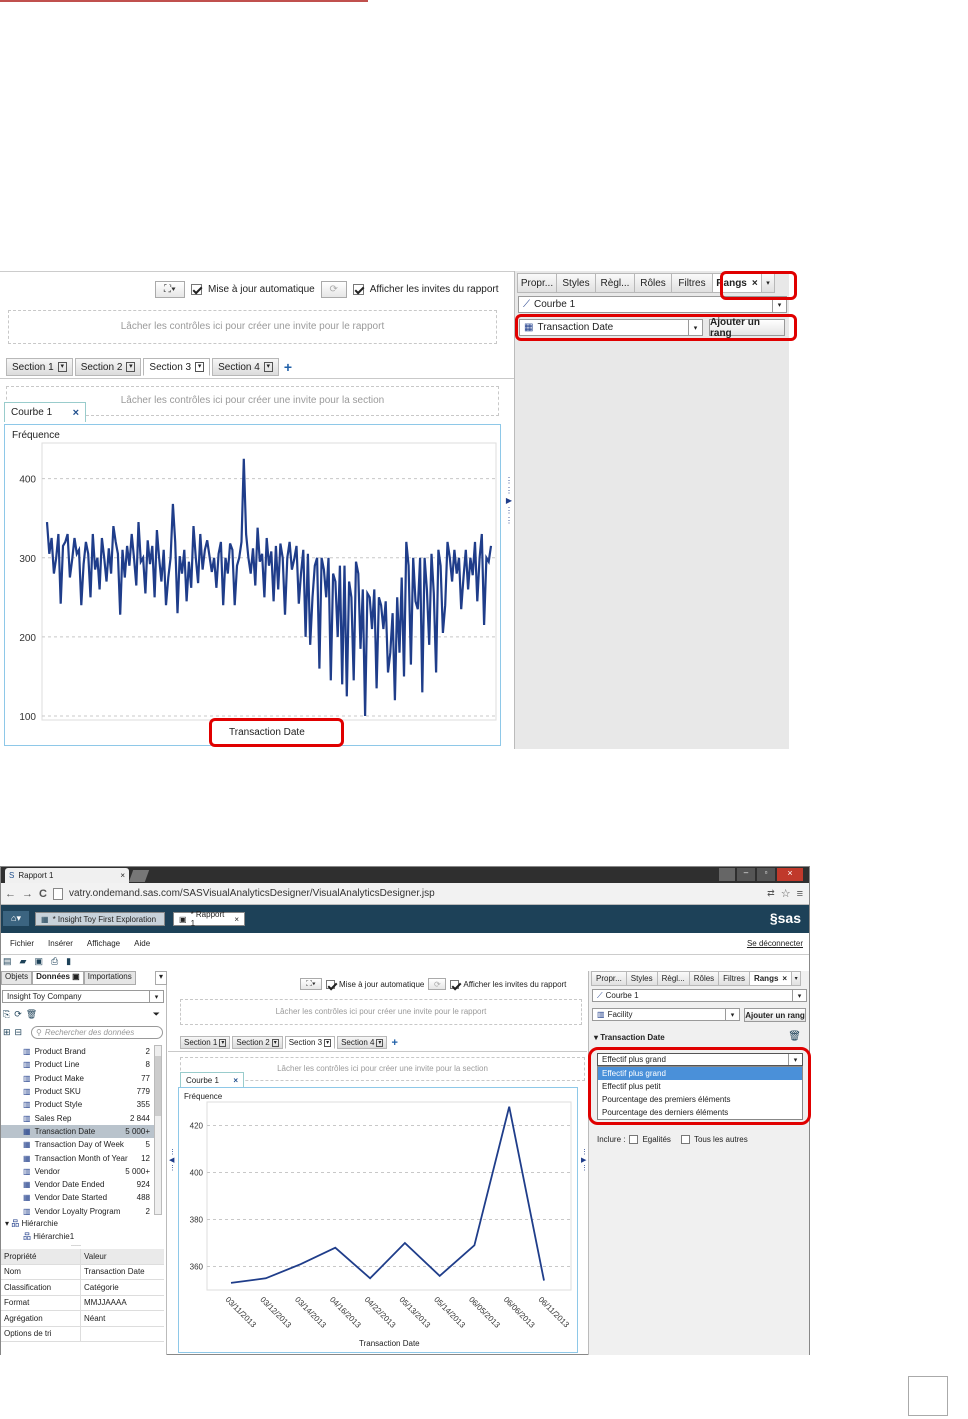  Describe the element at coordinates (104, 1302) in the screenshot. I see `property-value: MMJJAAAA` at that location.